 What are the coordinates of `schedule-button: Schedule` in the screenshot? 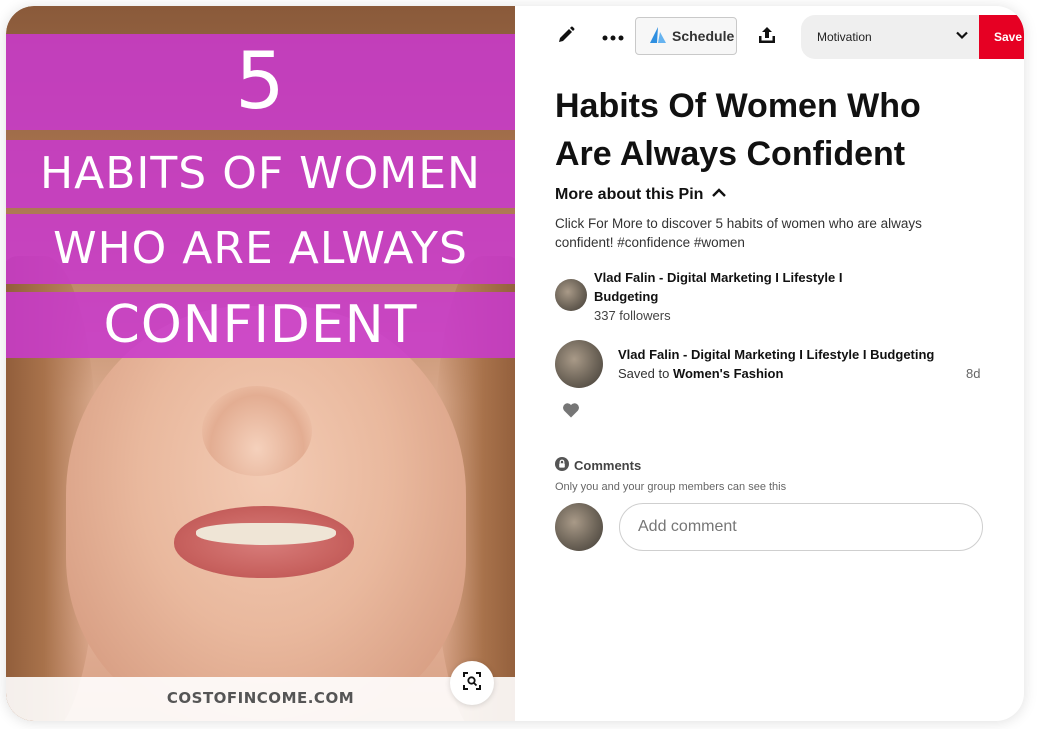 It's located at (686, 36).